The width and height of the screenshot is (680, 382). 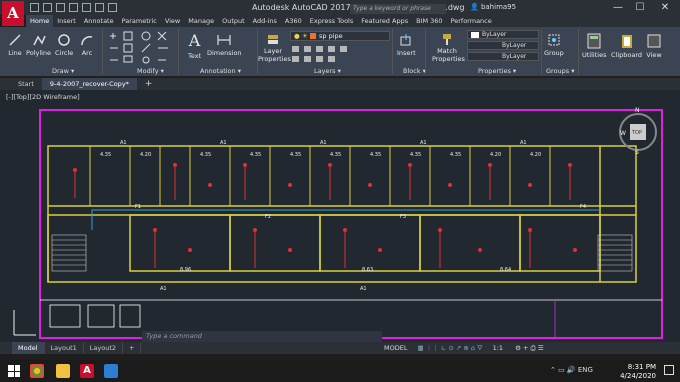 I want to click on group-button: Group, so click(x=554, y=45).